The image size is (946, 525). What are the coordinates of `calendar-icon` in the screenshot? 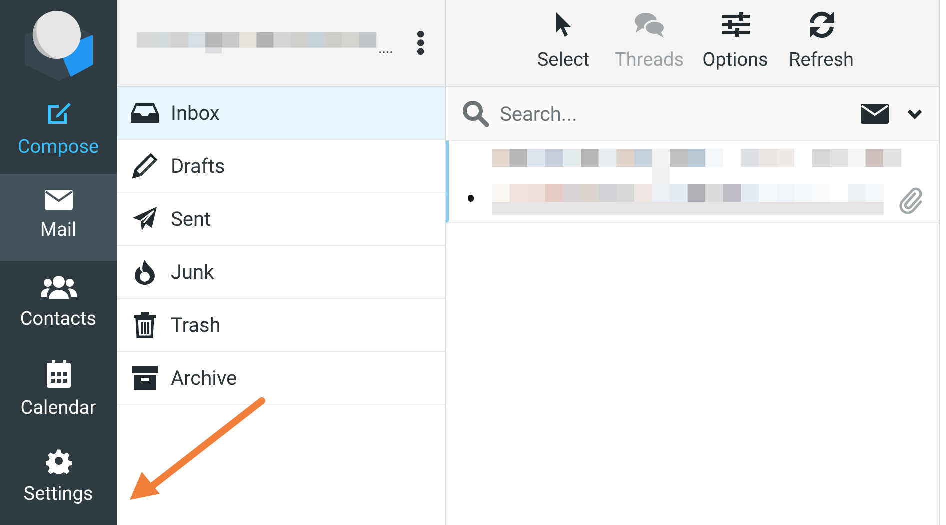 It's located at (58, 374).